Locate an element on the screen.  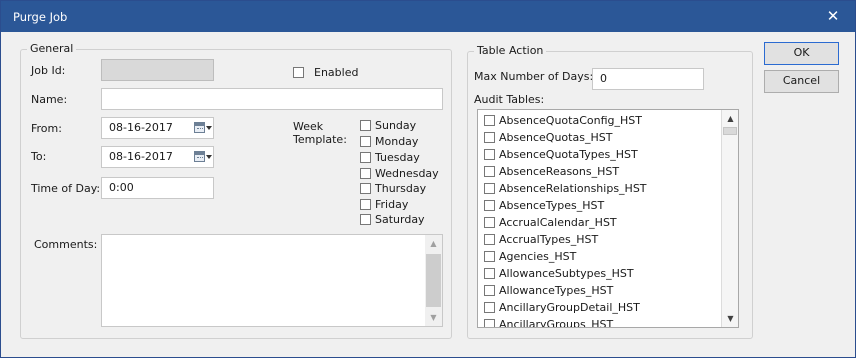
audit-table-name: AbsenceQuotaTypes_HST is located at coordinates (568, 154).